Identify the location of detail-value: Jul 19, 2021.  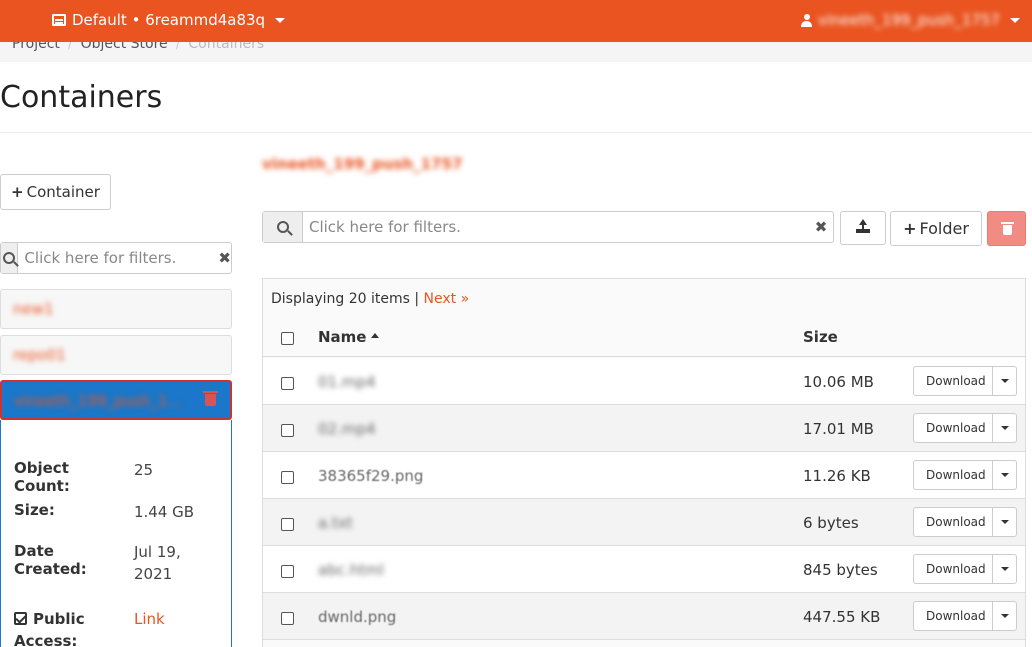
(157, 563).